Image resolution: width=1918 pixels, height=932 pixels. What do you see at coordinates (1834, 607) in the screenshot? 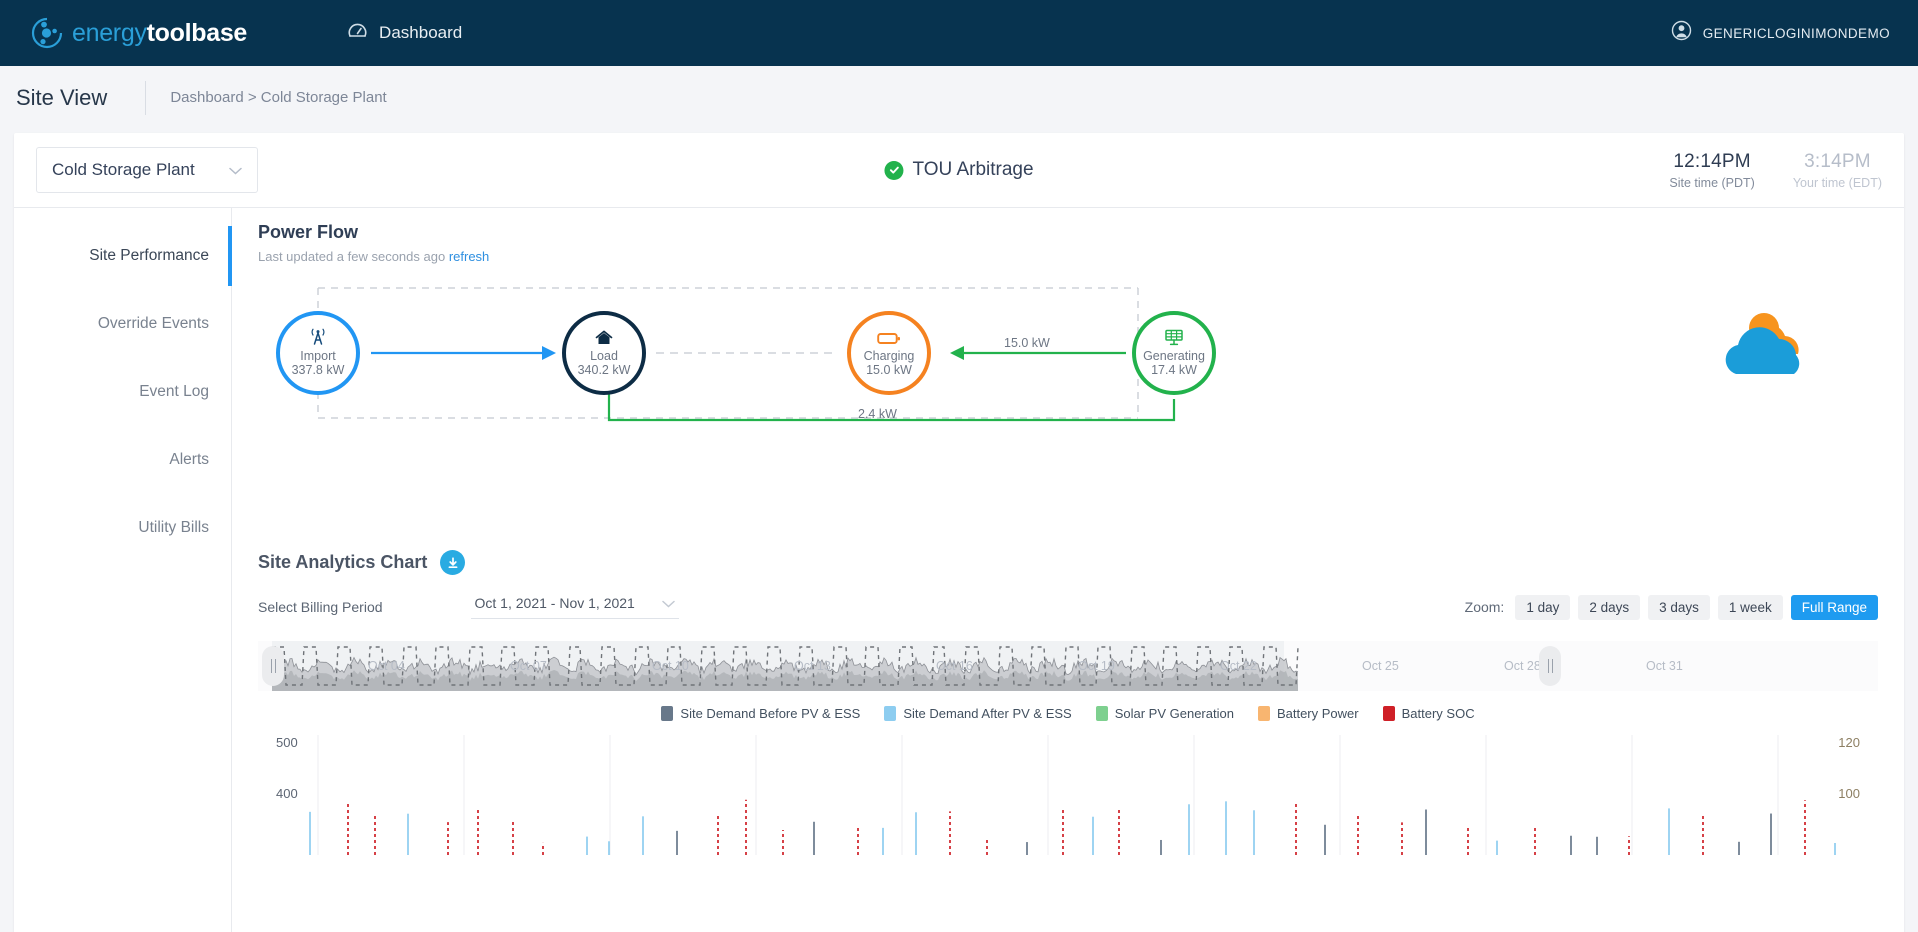
I see `zoom-button-full-range: Full Range` at bounding box center [1834, 607].